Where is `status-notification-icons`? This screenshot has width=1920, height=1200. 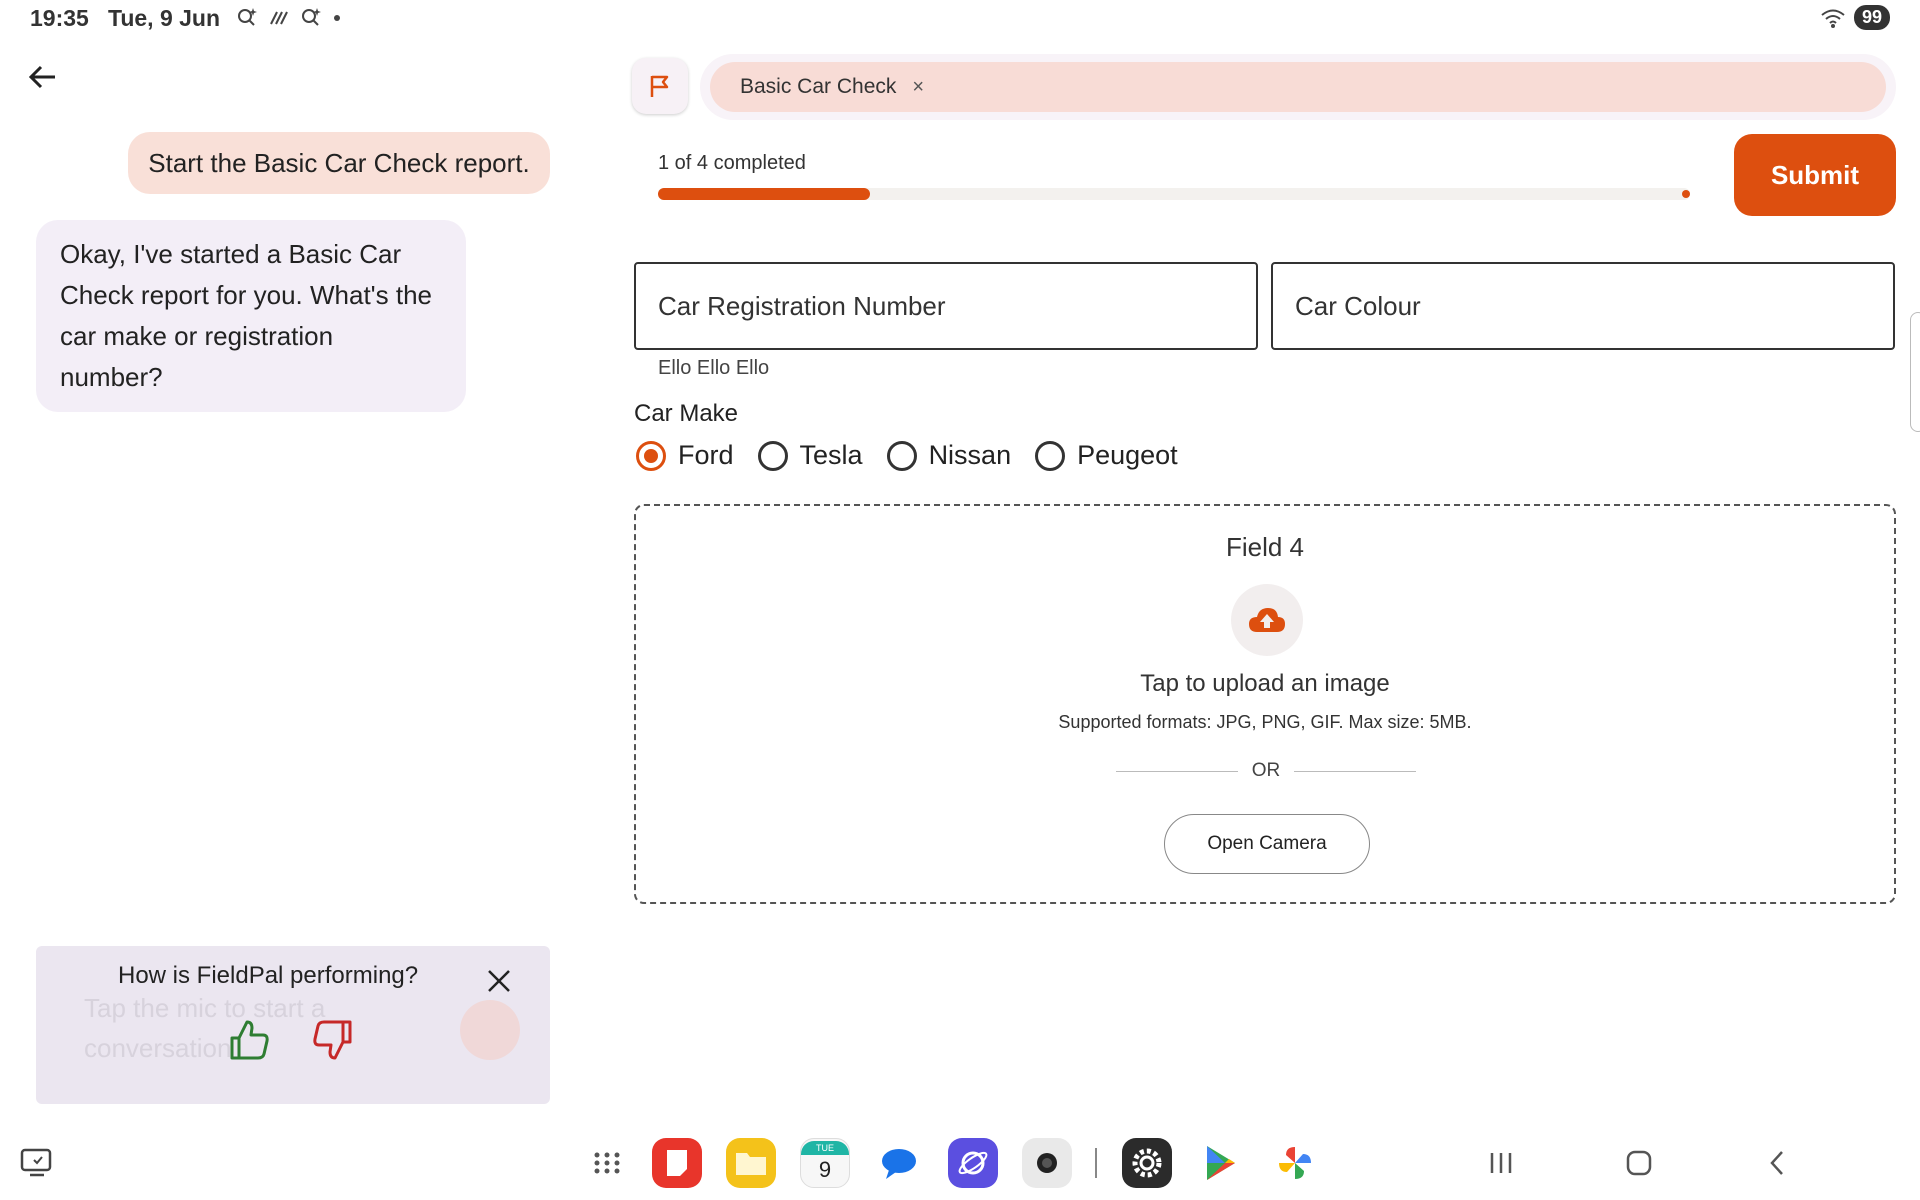 status-notification-icons is located at coordinates (289, 17).